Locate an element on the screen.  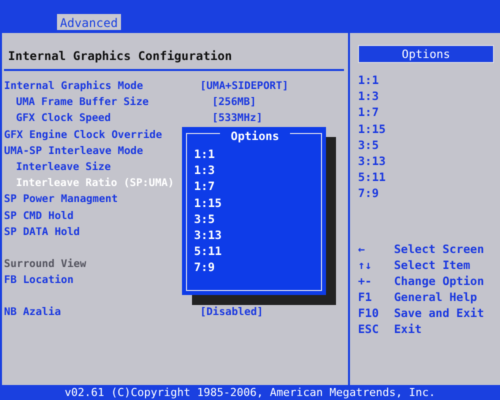
key-label: ← is located at coordinates (362, 248).